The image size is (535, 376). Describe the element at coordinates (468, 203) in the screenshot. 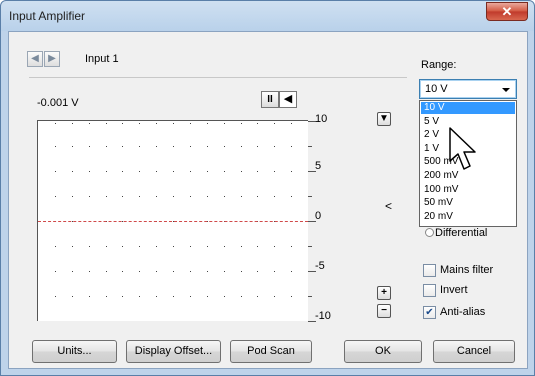

I see `range-option: 50 mV` at that location.